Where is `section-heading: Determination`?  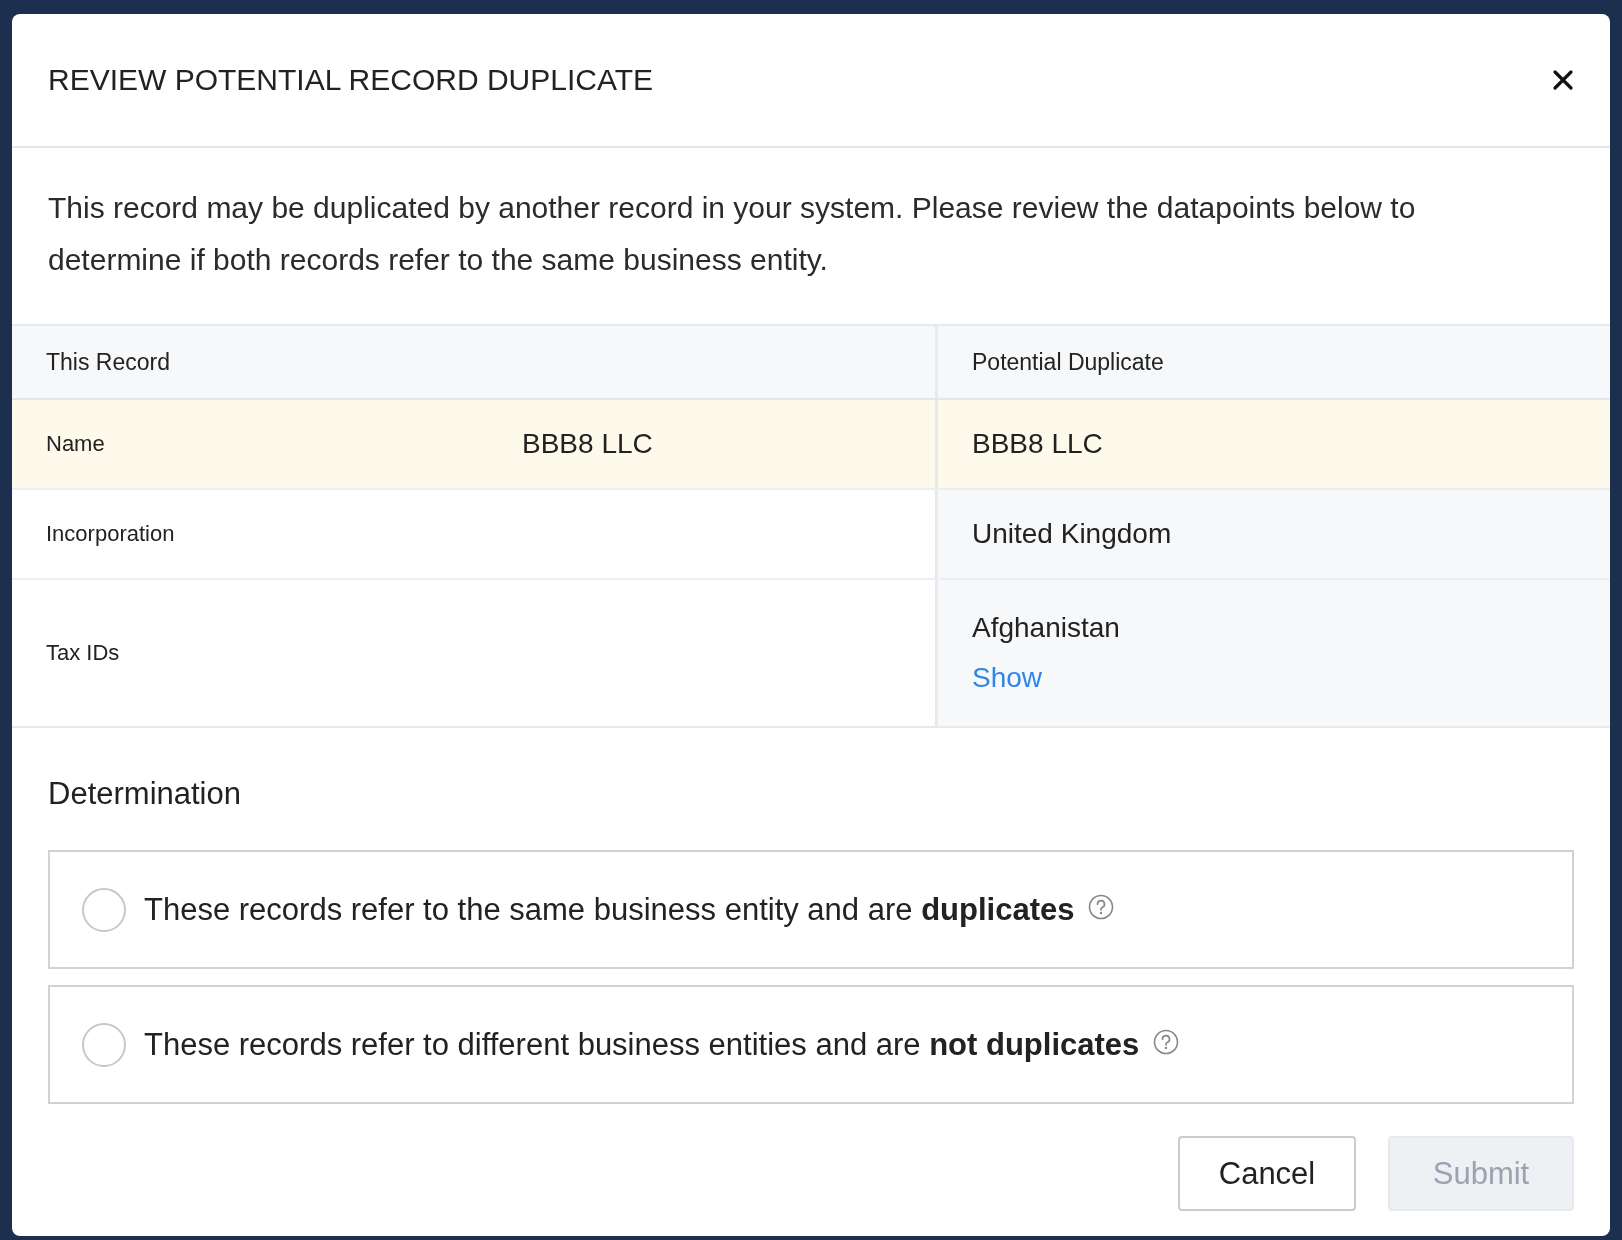
section-heading: Determination is located at coordinates (145, 794).